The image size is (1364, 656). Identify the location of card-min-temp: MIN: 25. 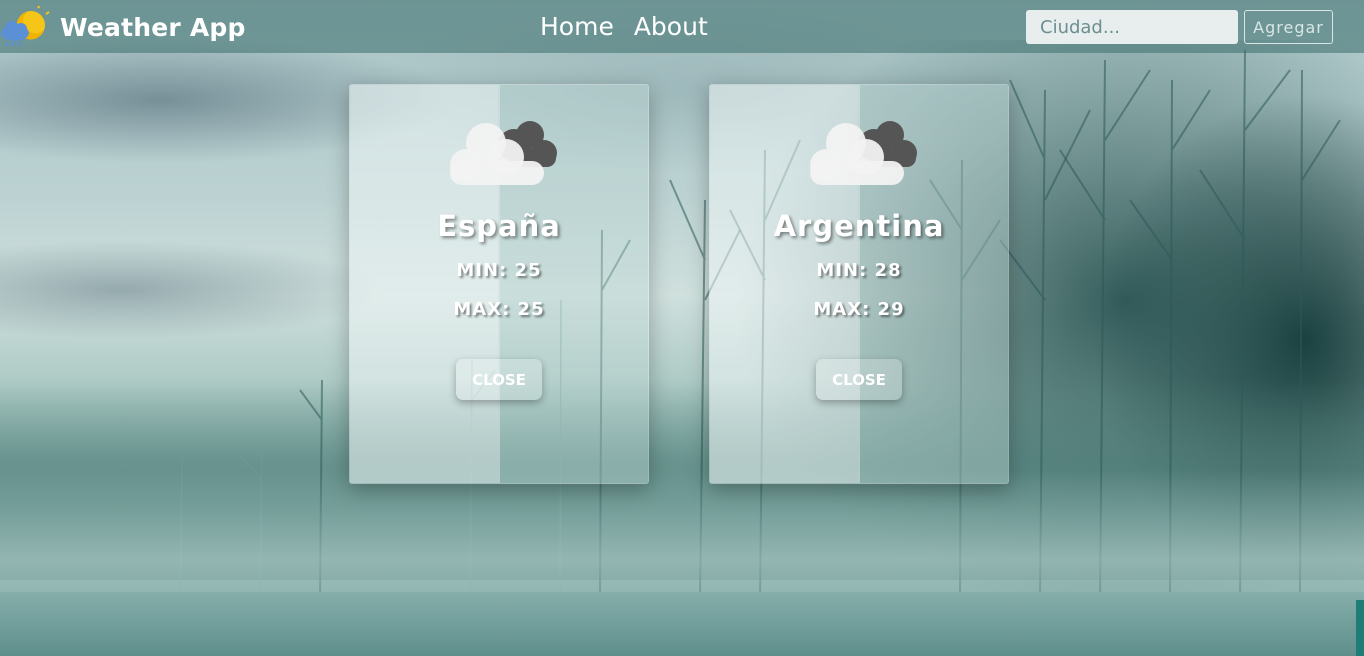
(499, 270).